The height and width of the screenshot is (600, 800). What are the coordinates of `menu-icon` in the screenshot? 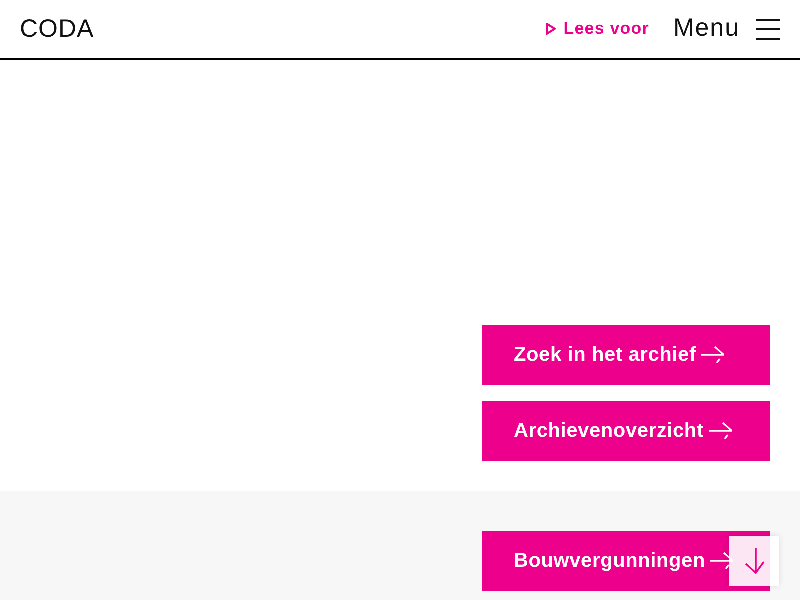 It's located at (768, 29).